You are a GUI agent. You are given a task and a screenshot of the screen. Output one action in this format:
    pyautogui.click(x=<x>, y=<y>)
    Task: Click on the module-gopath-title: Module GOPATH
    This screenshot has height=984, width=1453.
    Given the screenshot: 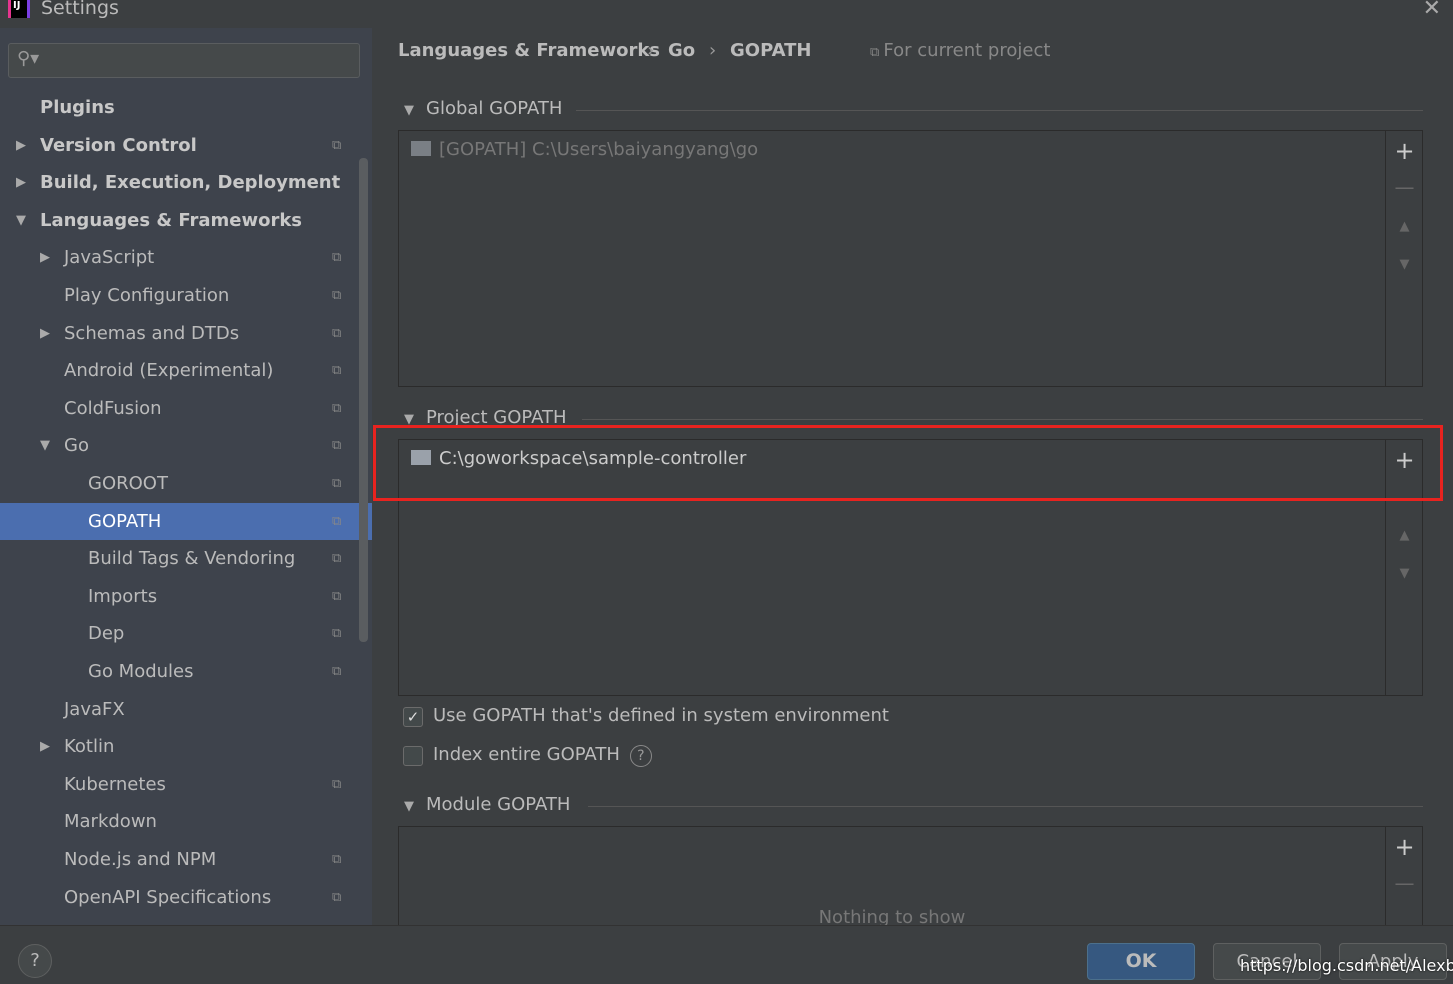 What is the action you would take?
    pyautogui.click(x=498, y=804)
    